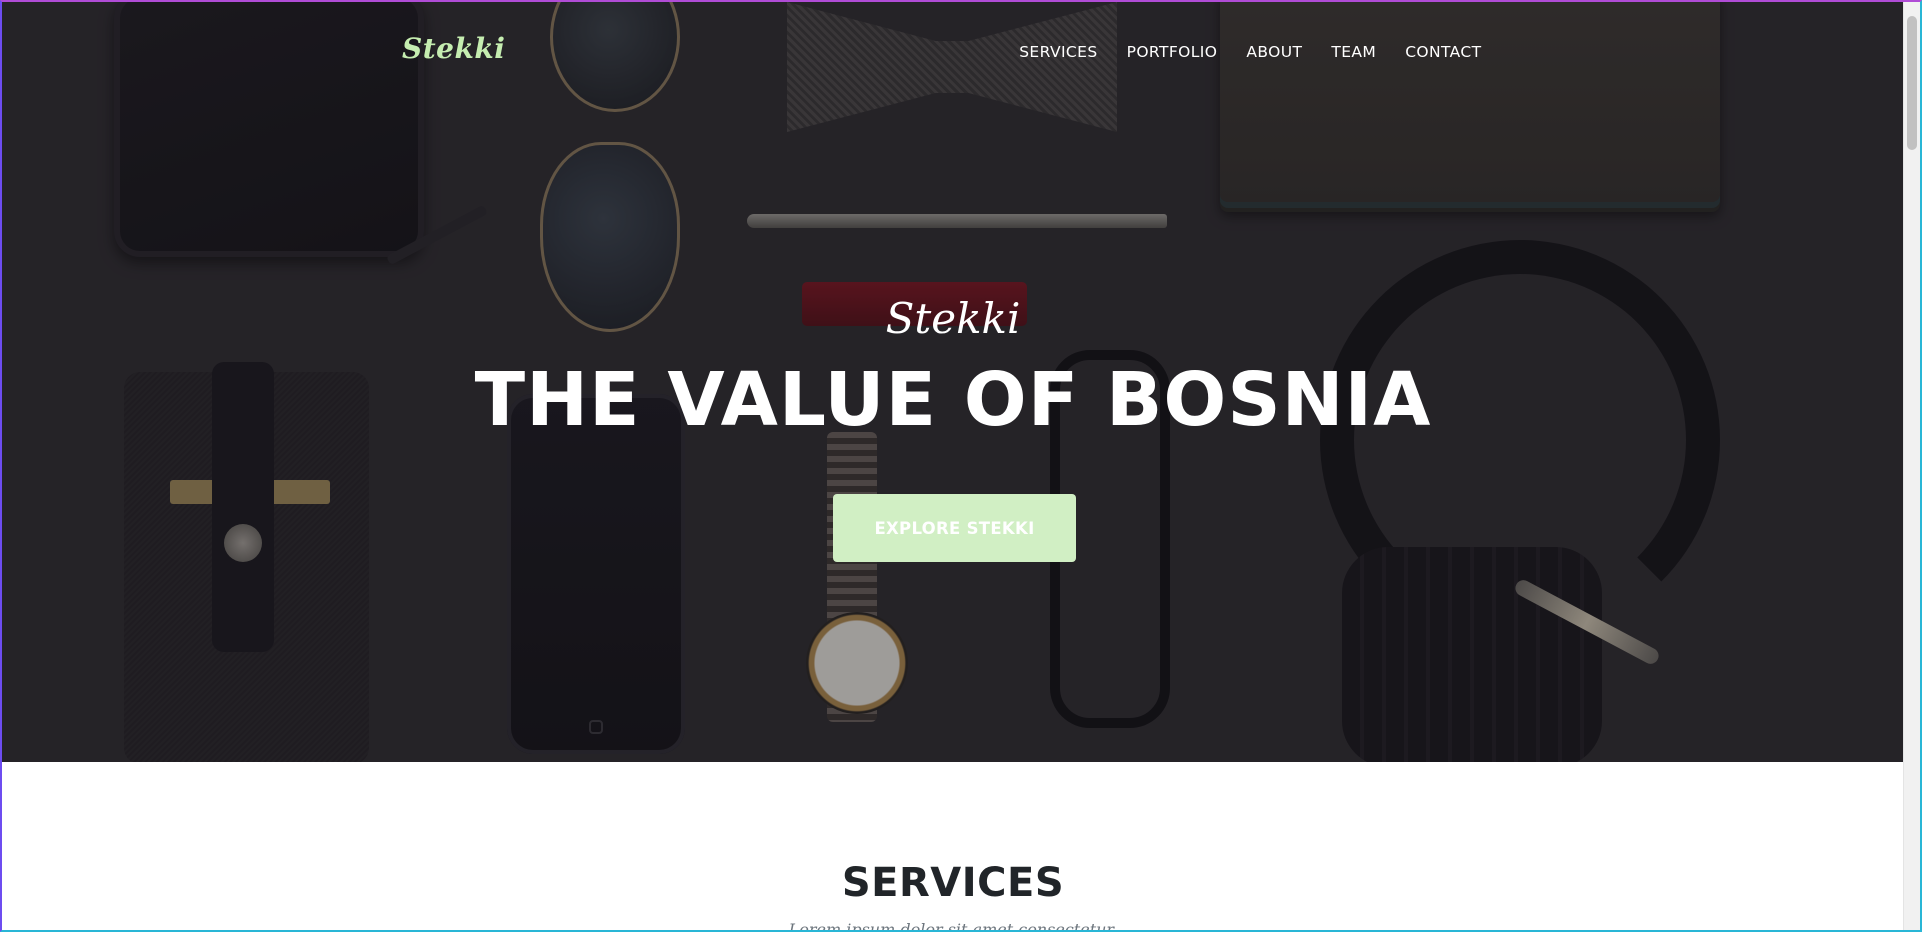  I want to click on nav-link-contact: CONTACT, so click(1443, 52).